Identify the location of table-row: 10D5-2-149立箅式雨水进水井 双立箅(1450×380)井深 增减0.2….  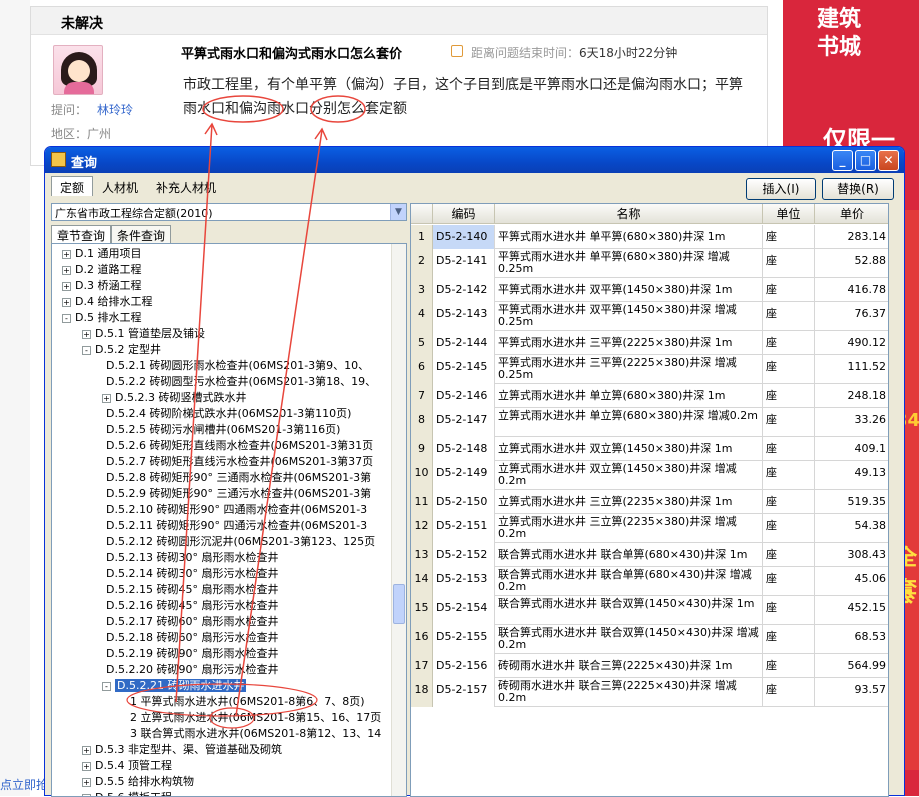
(650, 475).